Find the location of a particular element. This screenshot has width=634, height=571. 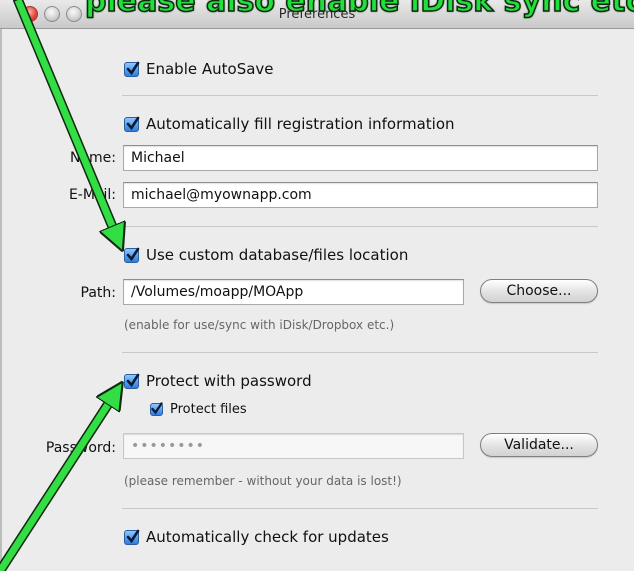

name-label: Name: is located at coordinates (92, 158).